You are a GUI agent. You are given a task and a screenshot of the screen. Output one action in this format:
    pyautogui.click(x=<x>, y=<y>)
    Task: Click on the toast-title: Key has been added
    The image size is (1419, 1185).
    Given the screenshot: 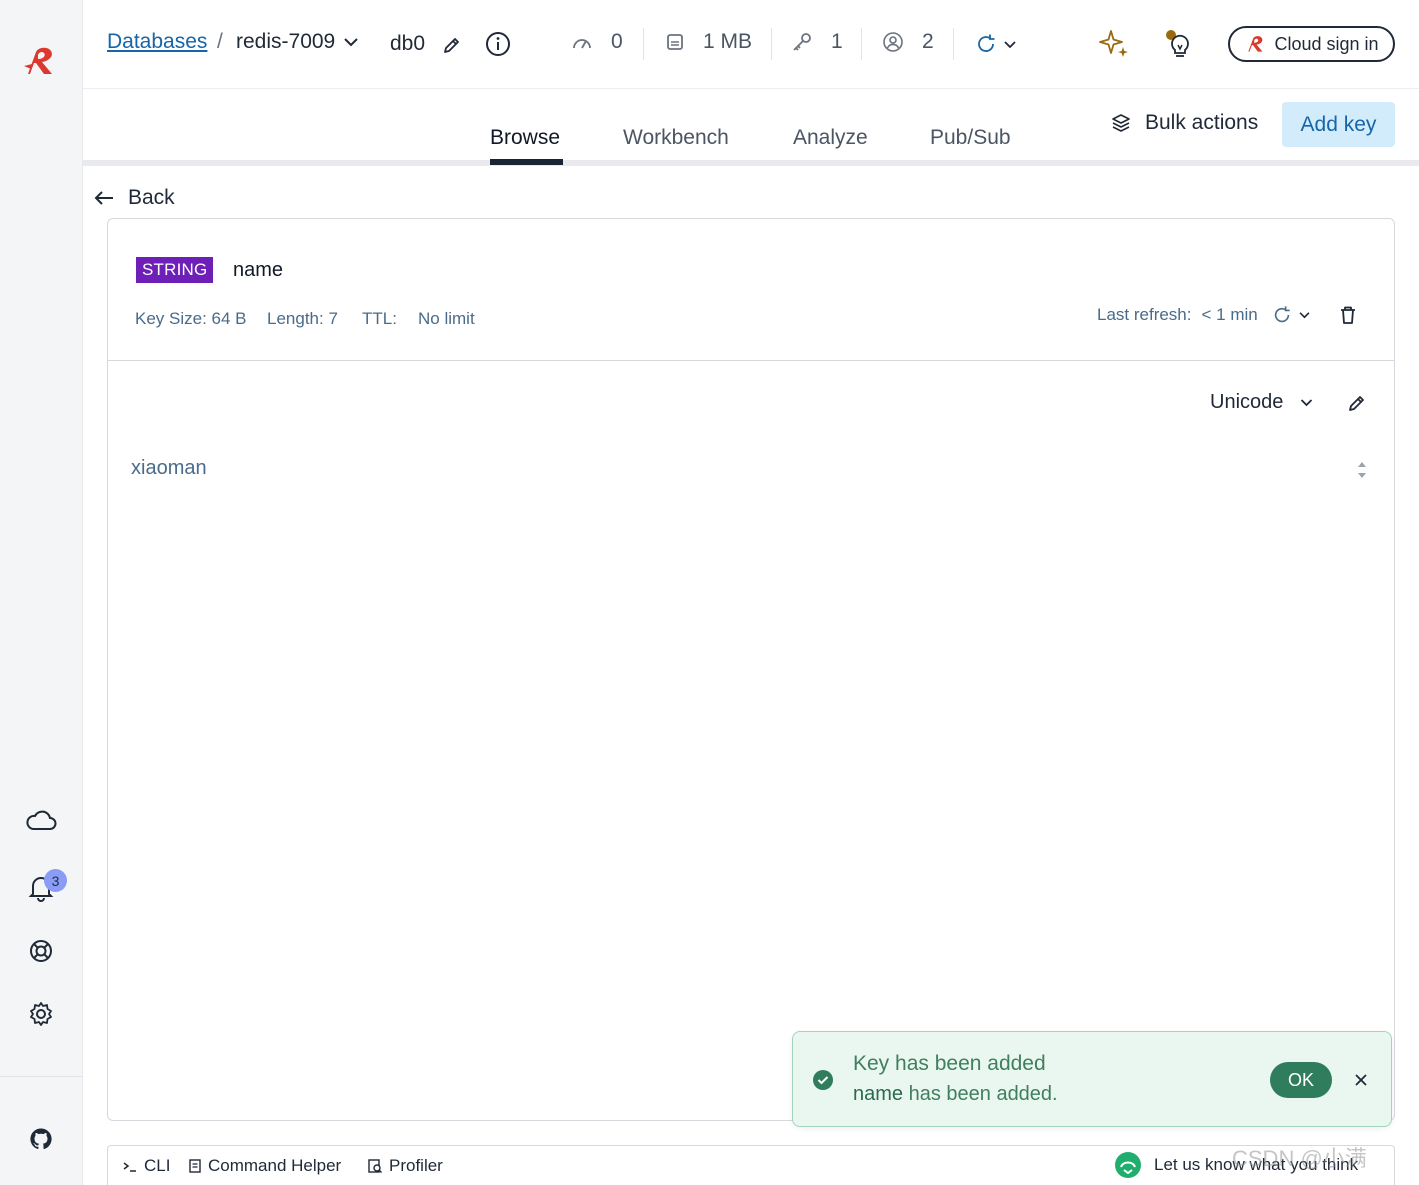 What is the action you would take?
    pyautogui.click(x=949, y=1063)
    